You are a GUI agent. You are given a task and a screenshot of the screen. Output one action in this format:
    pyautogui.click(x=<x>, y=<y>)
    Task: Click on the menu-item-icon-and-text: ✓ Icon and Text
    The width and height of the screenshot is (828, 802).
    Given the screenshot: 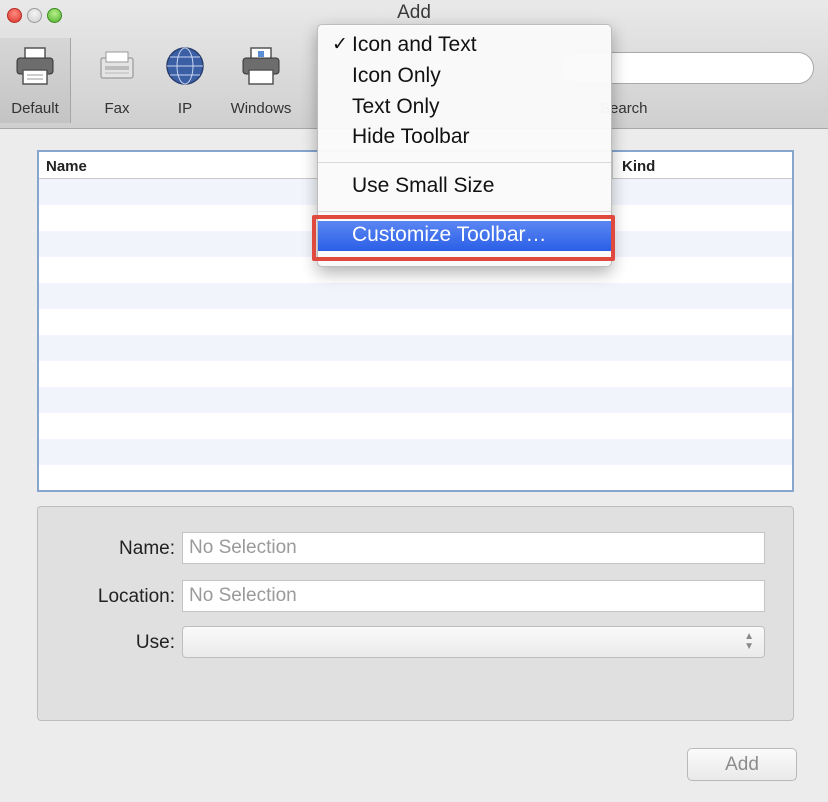 What is the action you would take?
    pyautogui.click(x=464, y=46)
    